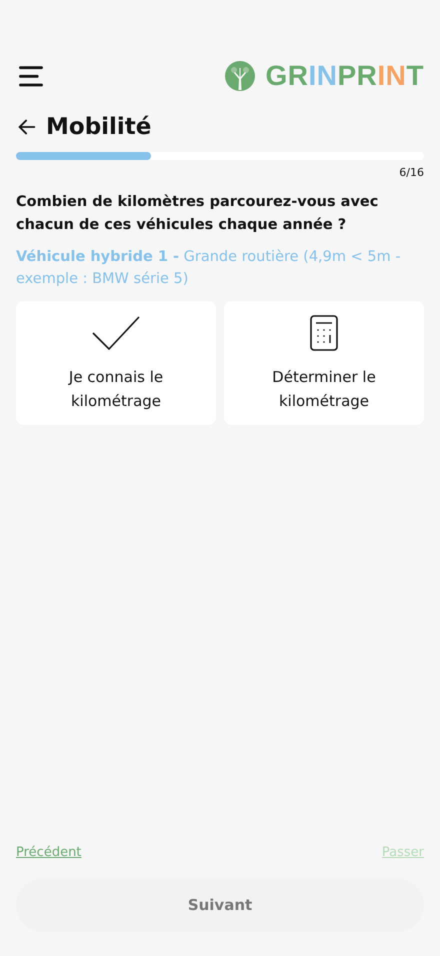 This screenshot has height=956, width=440. What do you see at coordinates (324, 389) in the screenshot?
I see `option-label: Déterminer le kilométrage` at bounding box center [324, 389].